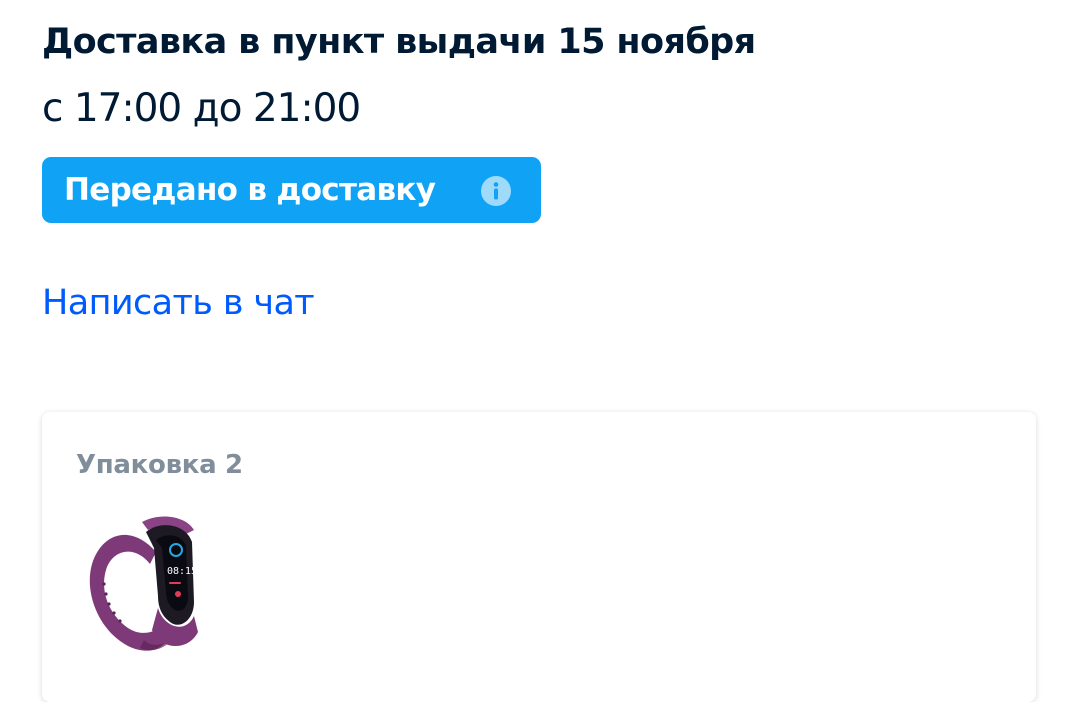  What do you see at coordinates (178, 303) in the screenshot?
I see `write-to-chat-link: Написать в чат` at bounding box center [178, 303].